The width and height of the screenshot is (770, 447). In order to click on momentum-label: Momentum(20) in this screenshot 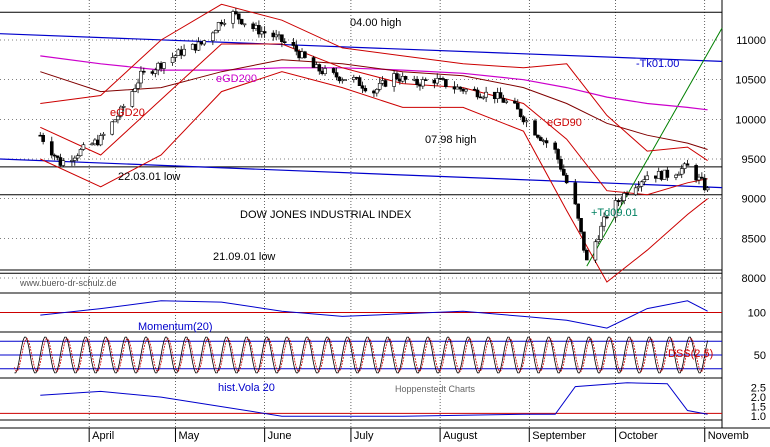, I will do `click(175, 327)`.